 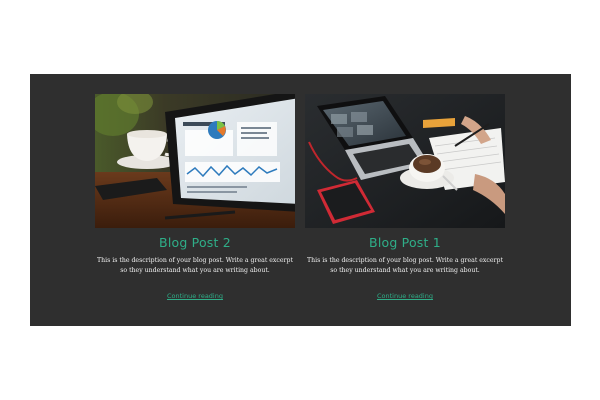 What do you see at coordinates (405, 242) in the screenshot?
I see `blog-post-title: Blog Post 1` at bounding box center [405, 242].